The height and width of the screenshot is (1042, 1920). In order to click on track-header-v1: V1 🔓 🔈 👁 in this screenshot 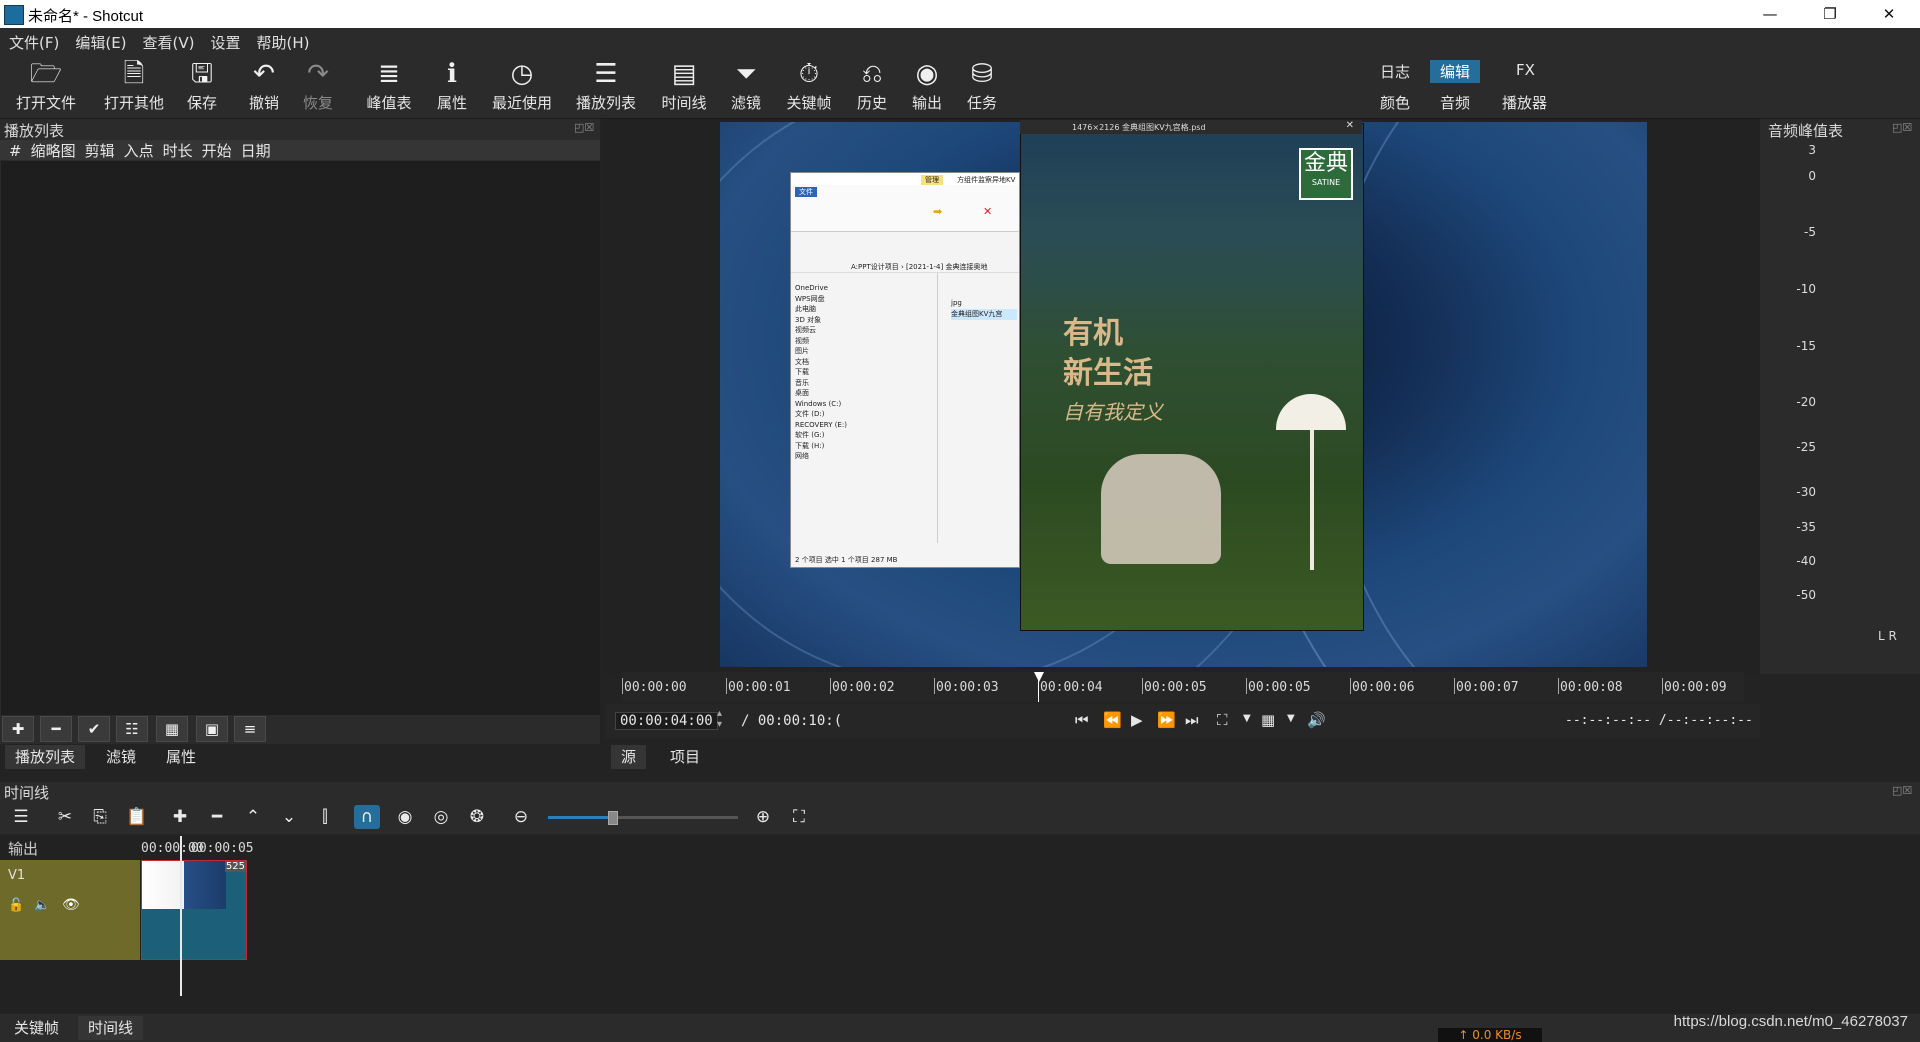, I will do `click(70, 910)`.